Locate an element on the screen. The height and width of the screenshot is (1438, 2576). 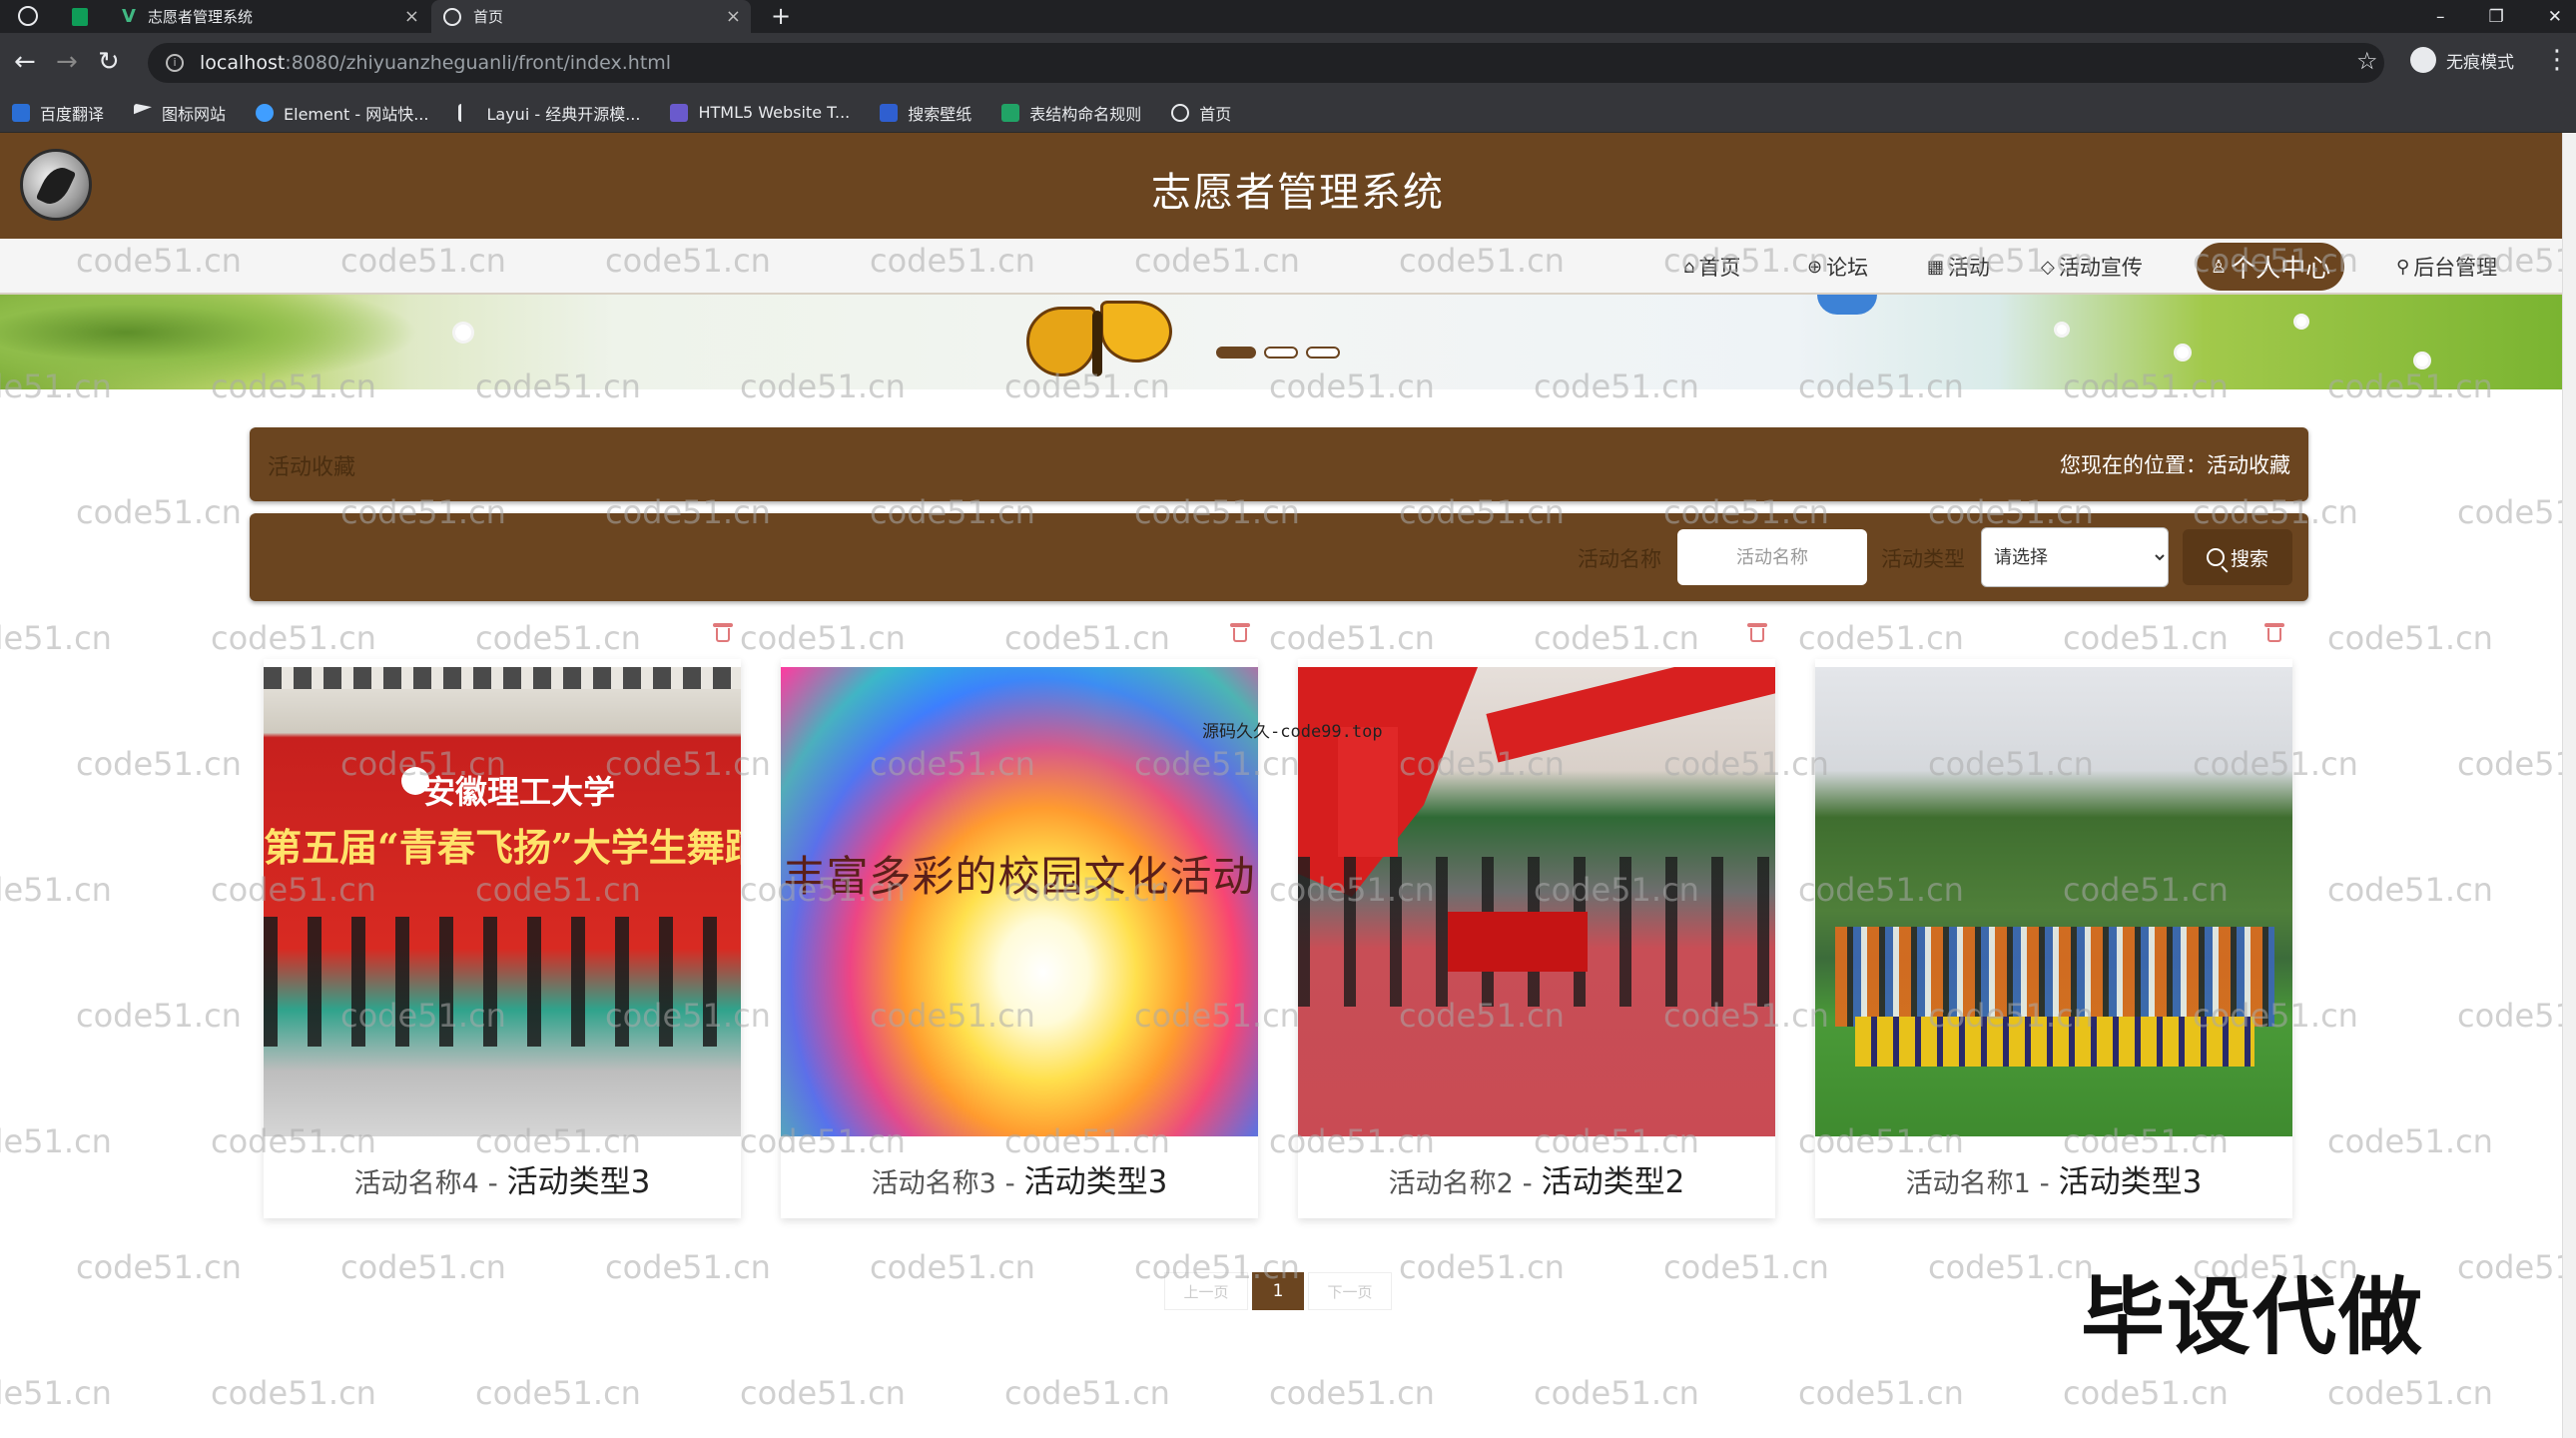
nav-forum: ⊕ 论坛 is located at coordinates (1837, 267).